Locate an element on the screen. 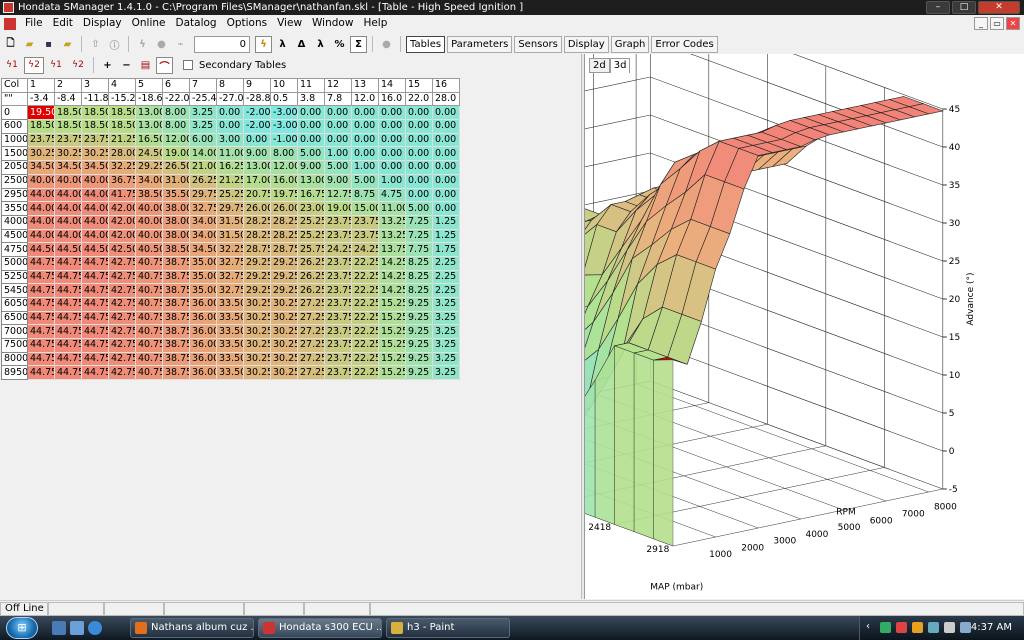  table-cell: 21.25 is located at coordinates (230, 181).